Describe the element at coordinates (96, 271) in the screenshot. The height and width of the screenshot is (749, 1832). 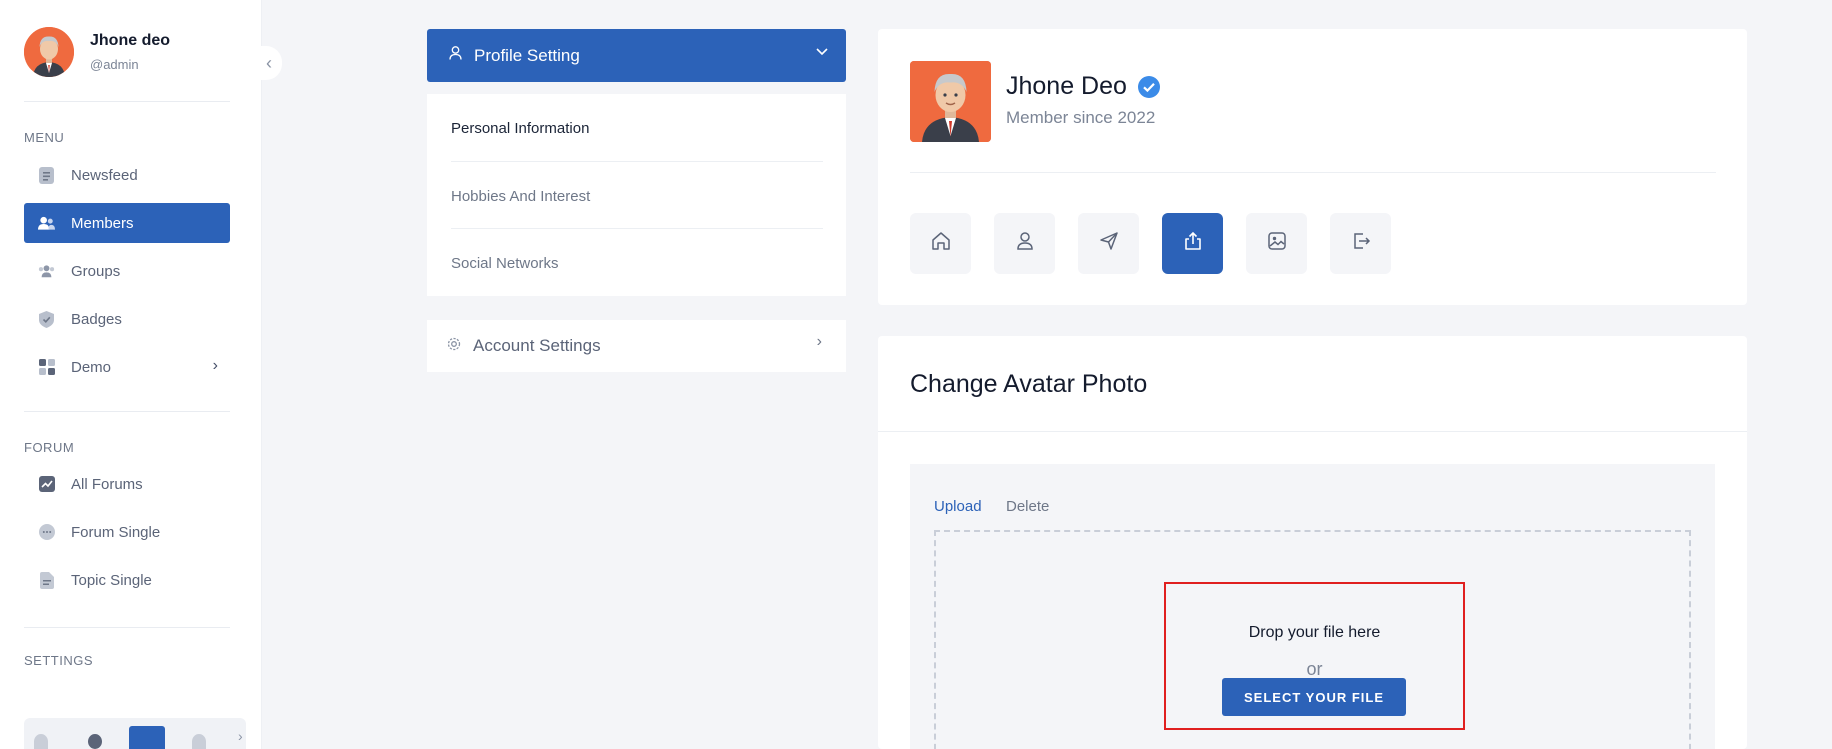
I see `sidebar-item-label: Groups` at that location.